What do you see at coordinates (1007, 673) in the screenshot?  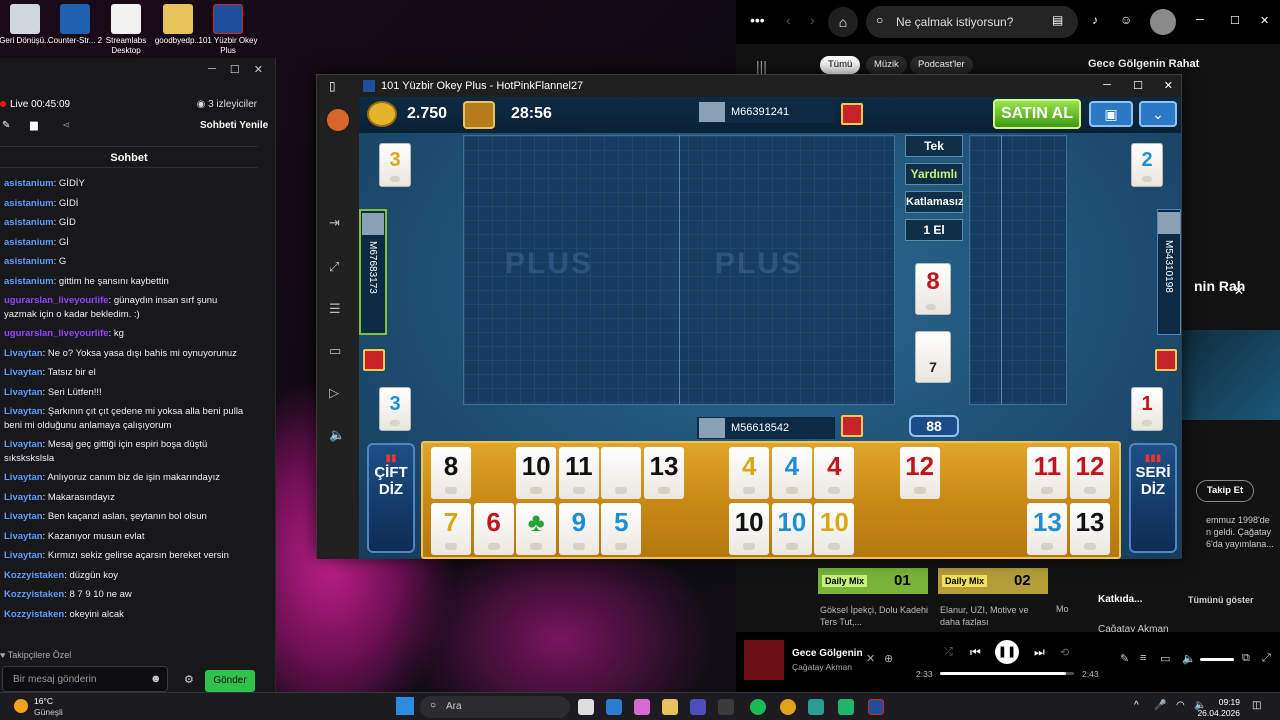 I see `progress-bar` at bounding box center [1007, 673].